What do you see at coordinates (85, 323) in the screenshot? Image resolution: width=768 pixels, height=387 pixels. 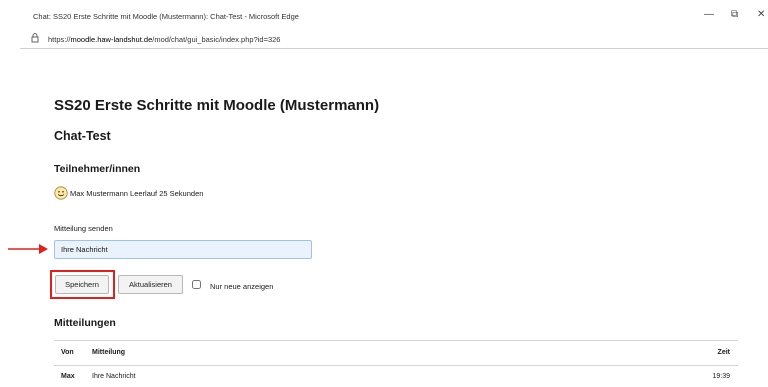 I see `messages-heading: Mitteilungen` at bounding box center [85, 323].